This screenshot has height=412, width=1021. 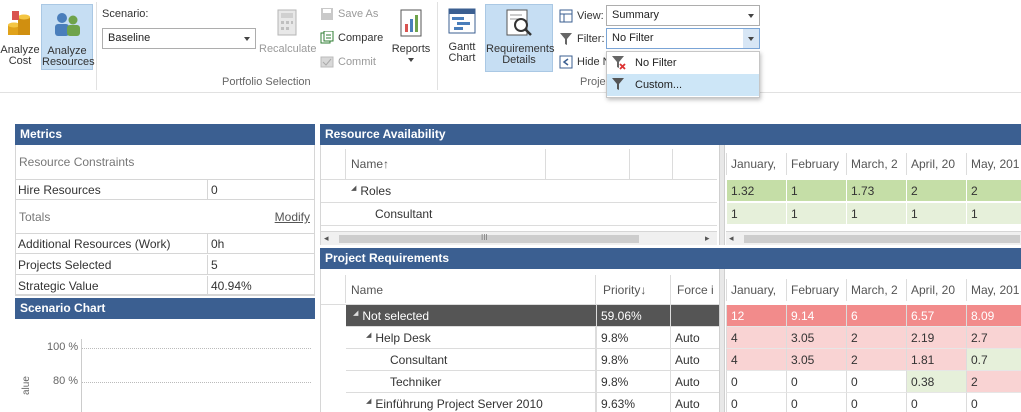 What do you see at coordinates (519, 225) in the screenshot?
I see `row-divider` at bounding box center [519, 225].